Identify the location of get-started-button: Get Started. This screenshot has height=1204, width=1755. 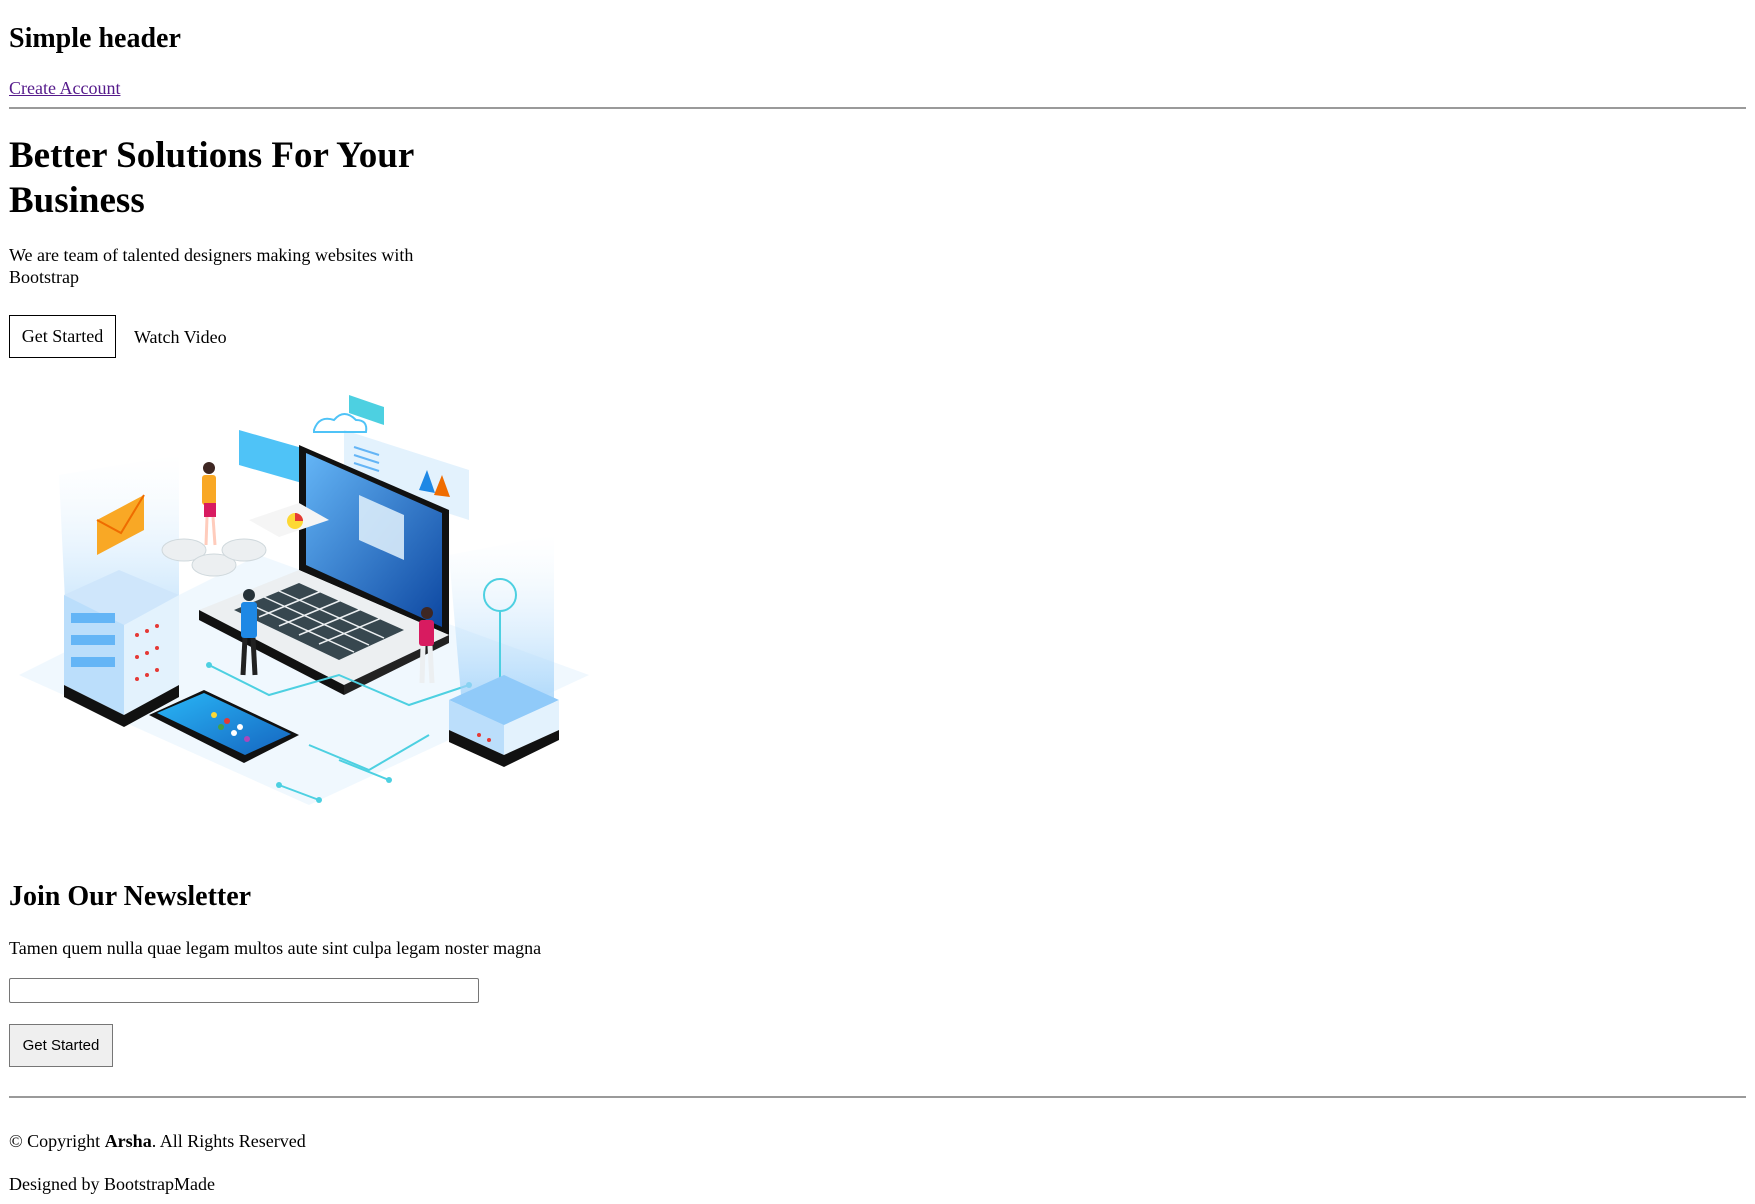
(62, 336).